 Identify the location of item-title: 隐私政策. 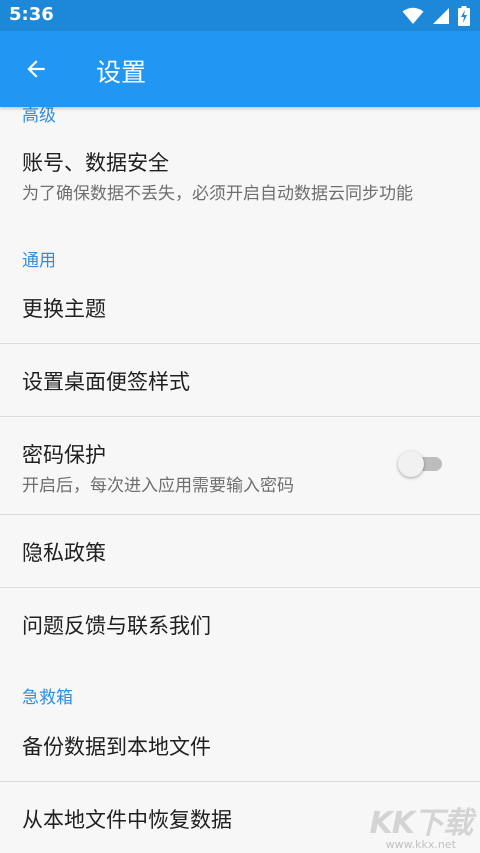
(64, 553).